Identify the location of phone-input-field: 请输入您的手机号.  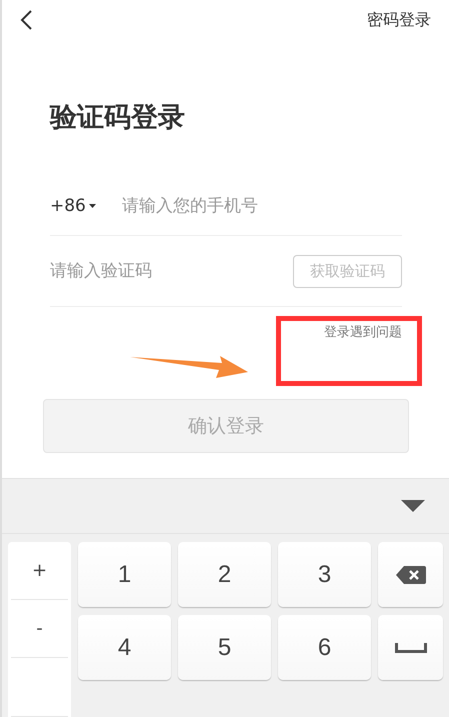
(262, 206).